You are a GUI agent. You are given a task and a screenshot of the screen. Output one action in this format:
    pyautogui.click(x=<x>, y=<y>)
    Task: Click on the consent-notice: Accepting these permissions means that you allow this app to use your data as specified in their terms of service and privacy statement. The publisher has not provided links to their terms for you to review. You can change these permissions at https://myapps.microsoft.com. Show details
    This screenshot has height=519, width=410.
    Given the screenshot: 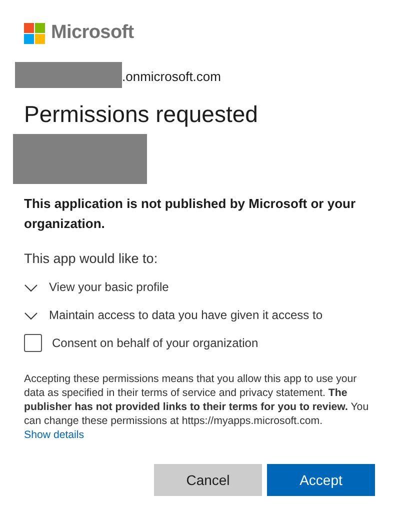 What is the action you would take?
    pyautogui.click(x=197, y=407)
    